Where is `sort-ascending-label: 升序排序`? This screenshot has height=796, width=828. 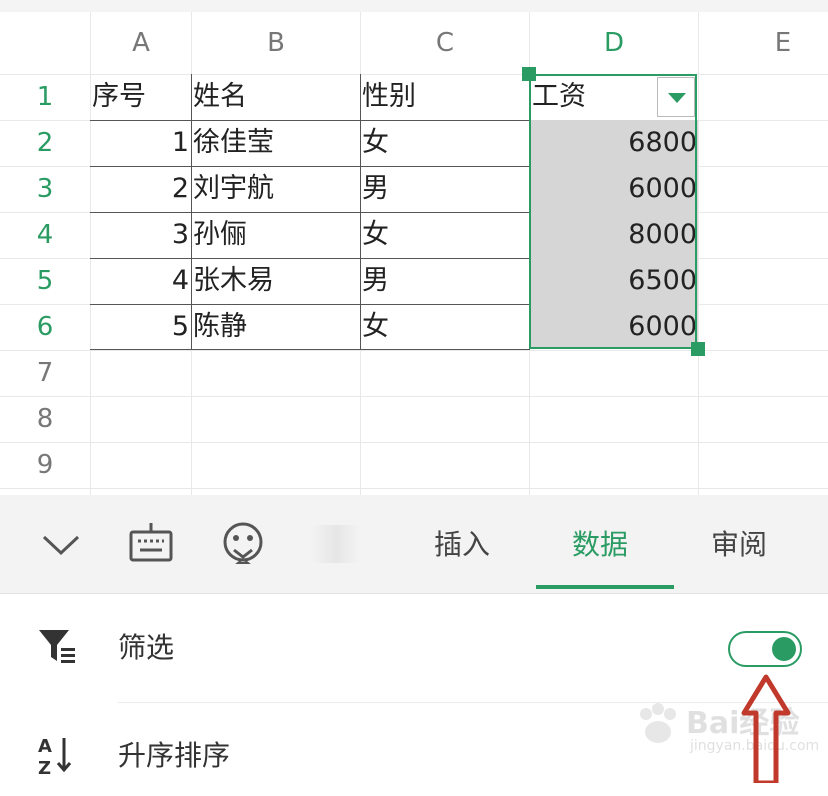 sort-ascending-label: 升序排序 is located at coordinates (174, 755).